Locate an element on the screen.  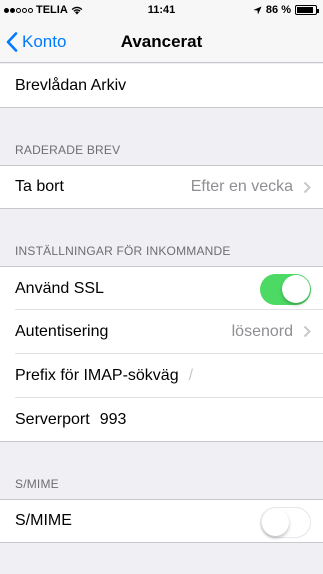
server-port-field: 993 is located at coordinates (113, 420).